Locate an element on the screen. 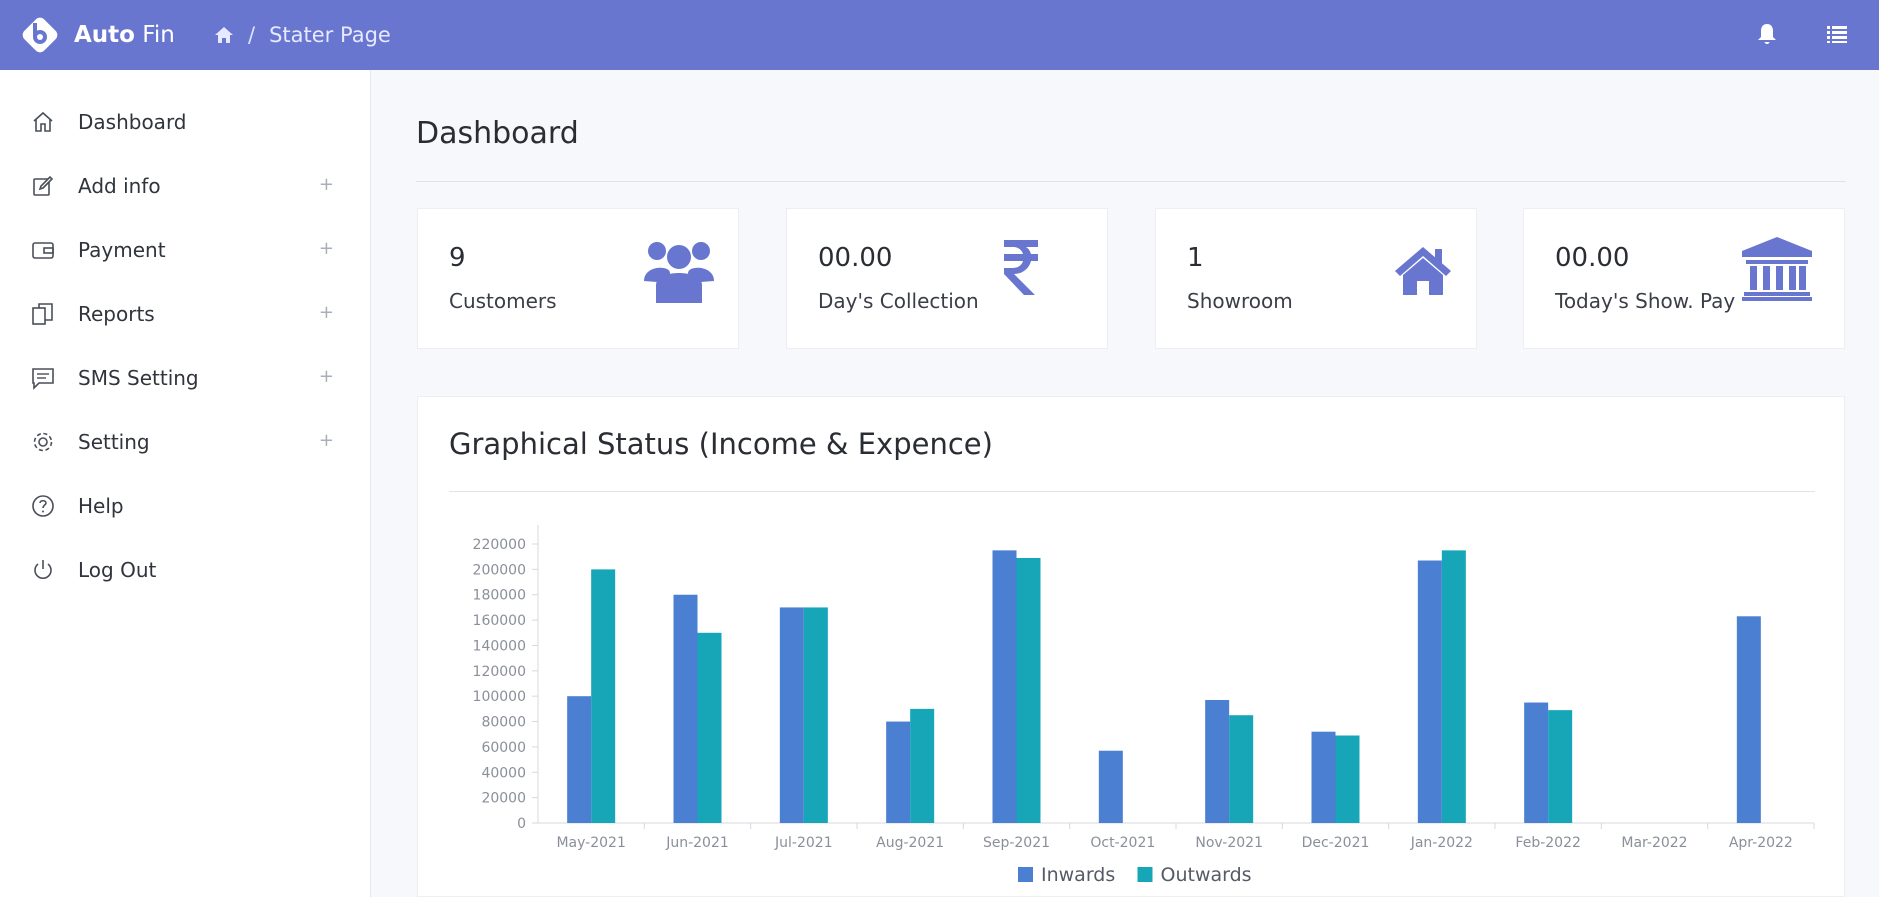 This screenshot has height=897, width=1879. breadcrumb-current: Stater Page is located at coordinates (330, 35).